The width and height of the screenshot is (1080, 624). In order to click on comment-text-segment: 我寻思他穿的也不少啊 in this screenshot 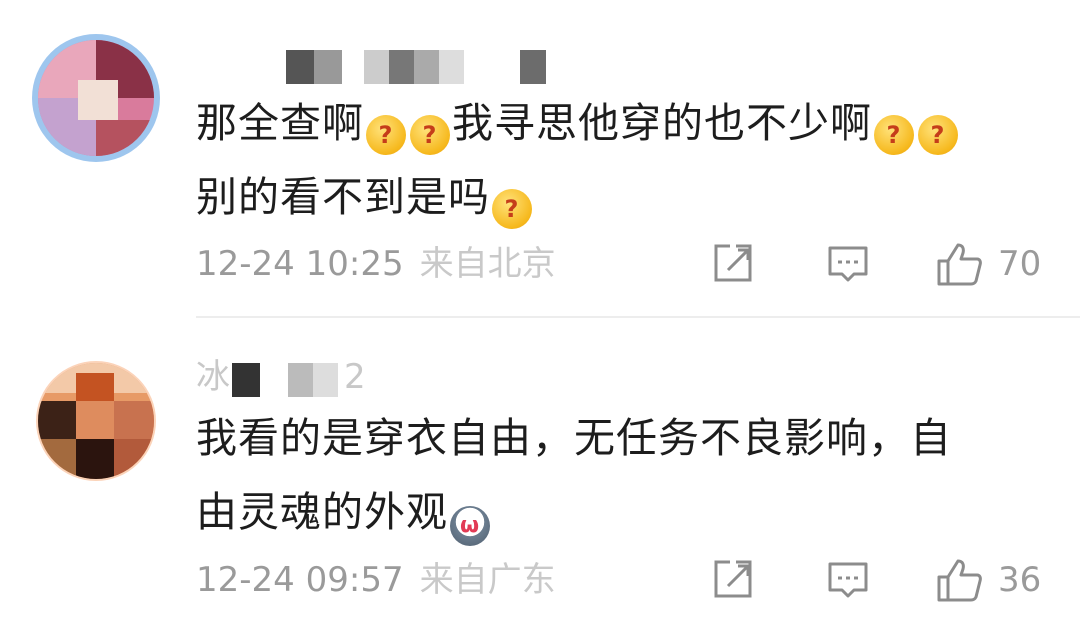, I will do `click(662, 123)`.